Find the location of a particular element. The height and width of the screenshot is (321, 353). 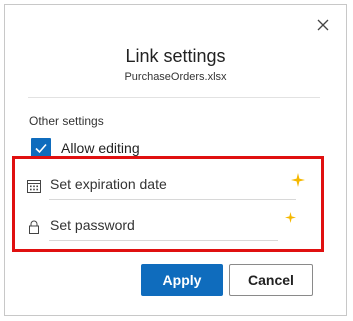

checkmark-icon is located at coordinates (41, 148).